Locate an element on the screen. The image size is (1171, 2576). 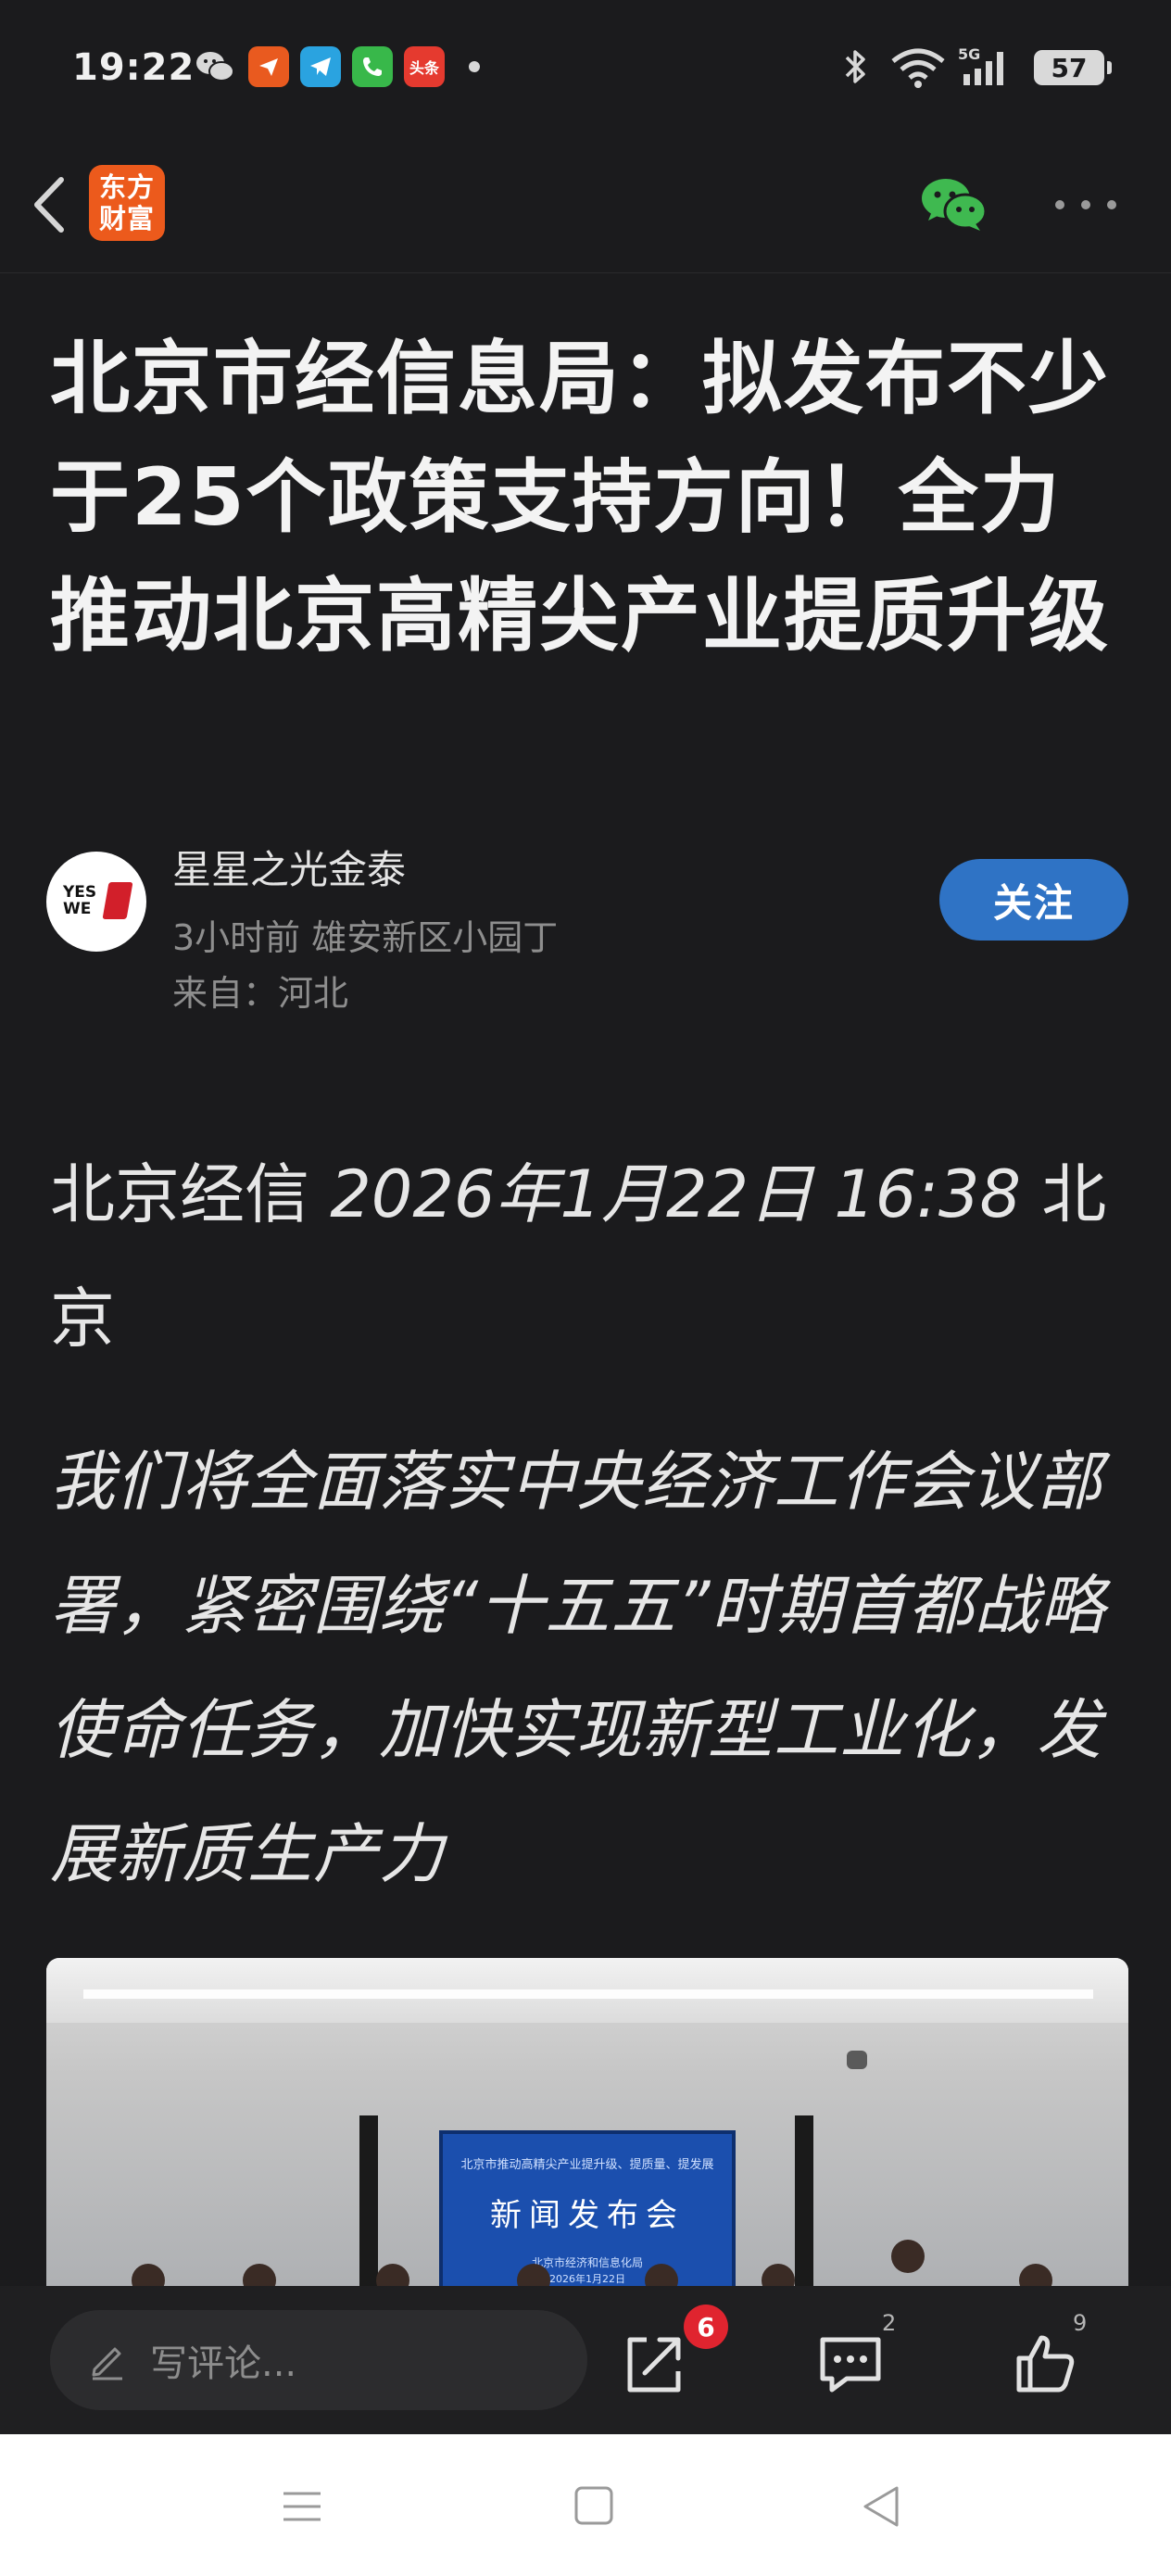
share-badge: 6 is located at coordinates (706, 2327).